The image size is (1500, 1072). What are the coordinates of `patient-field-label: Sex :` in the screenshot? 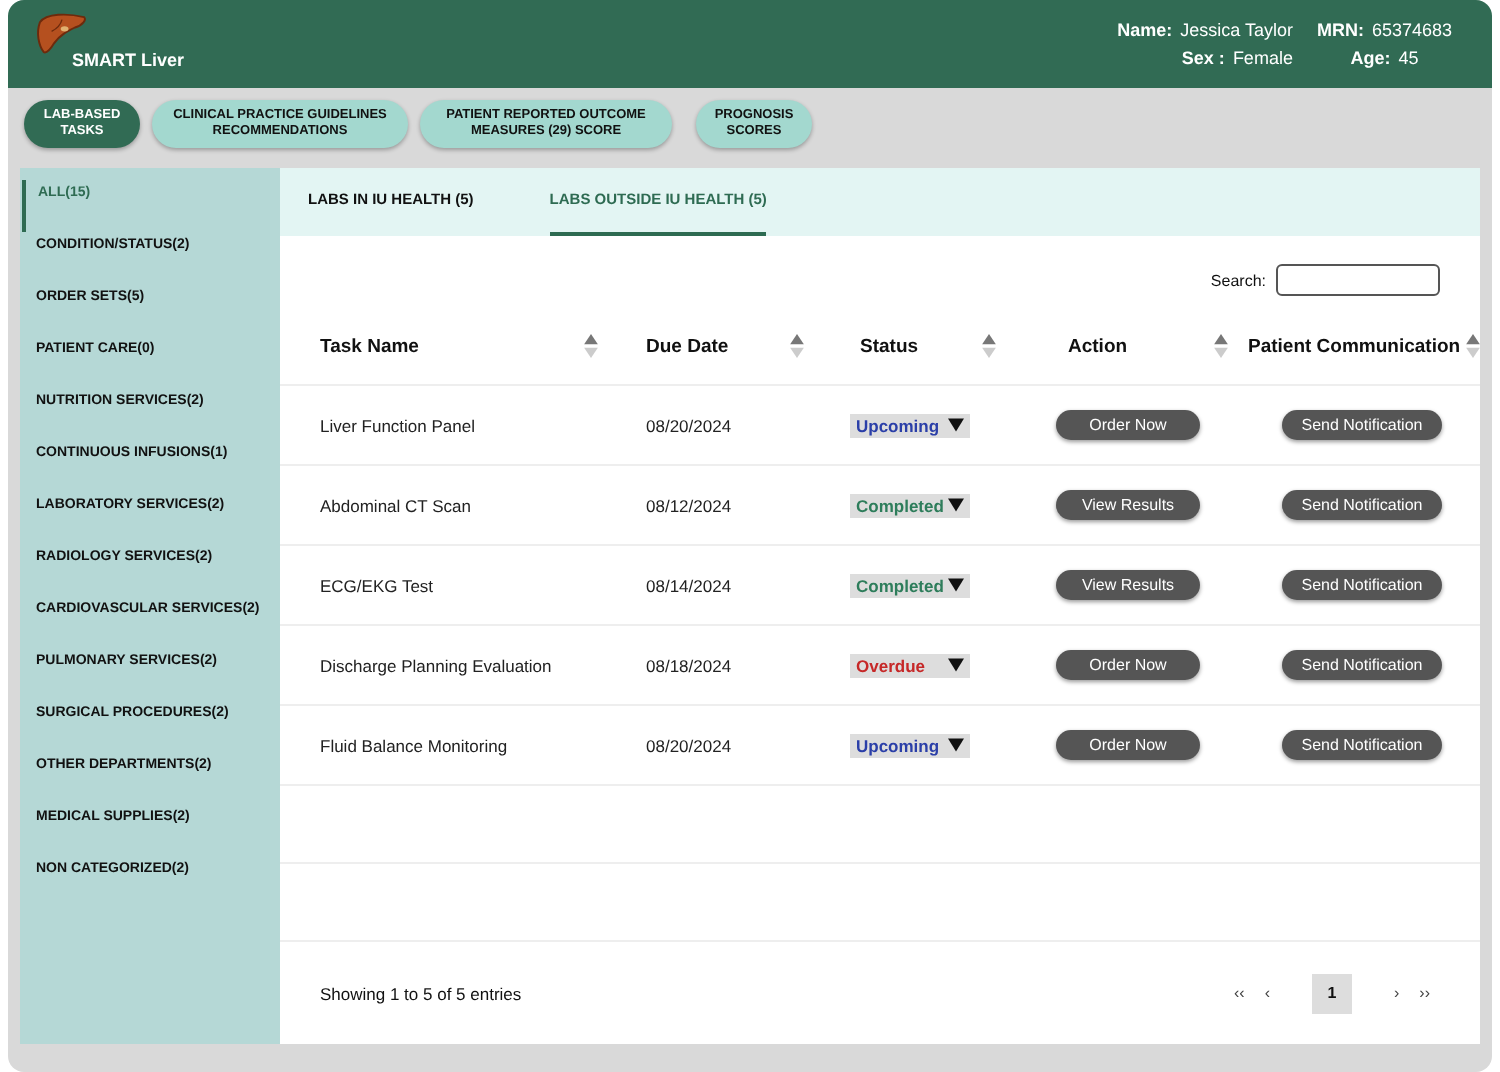 It's located at (1203, 58).